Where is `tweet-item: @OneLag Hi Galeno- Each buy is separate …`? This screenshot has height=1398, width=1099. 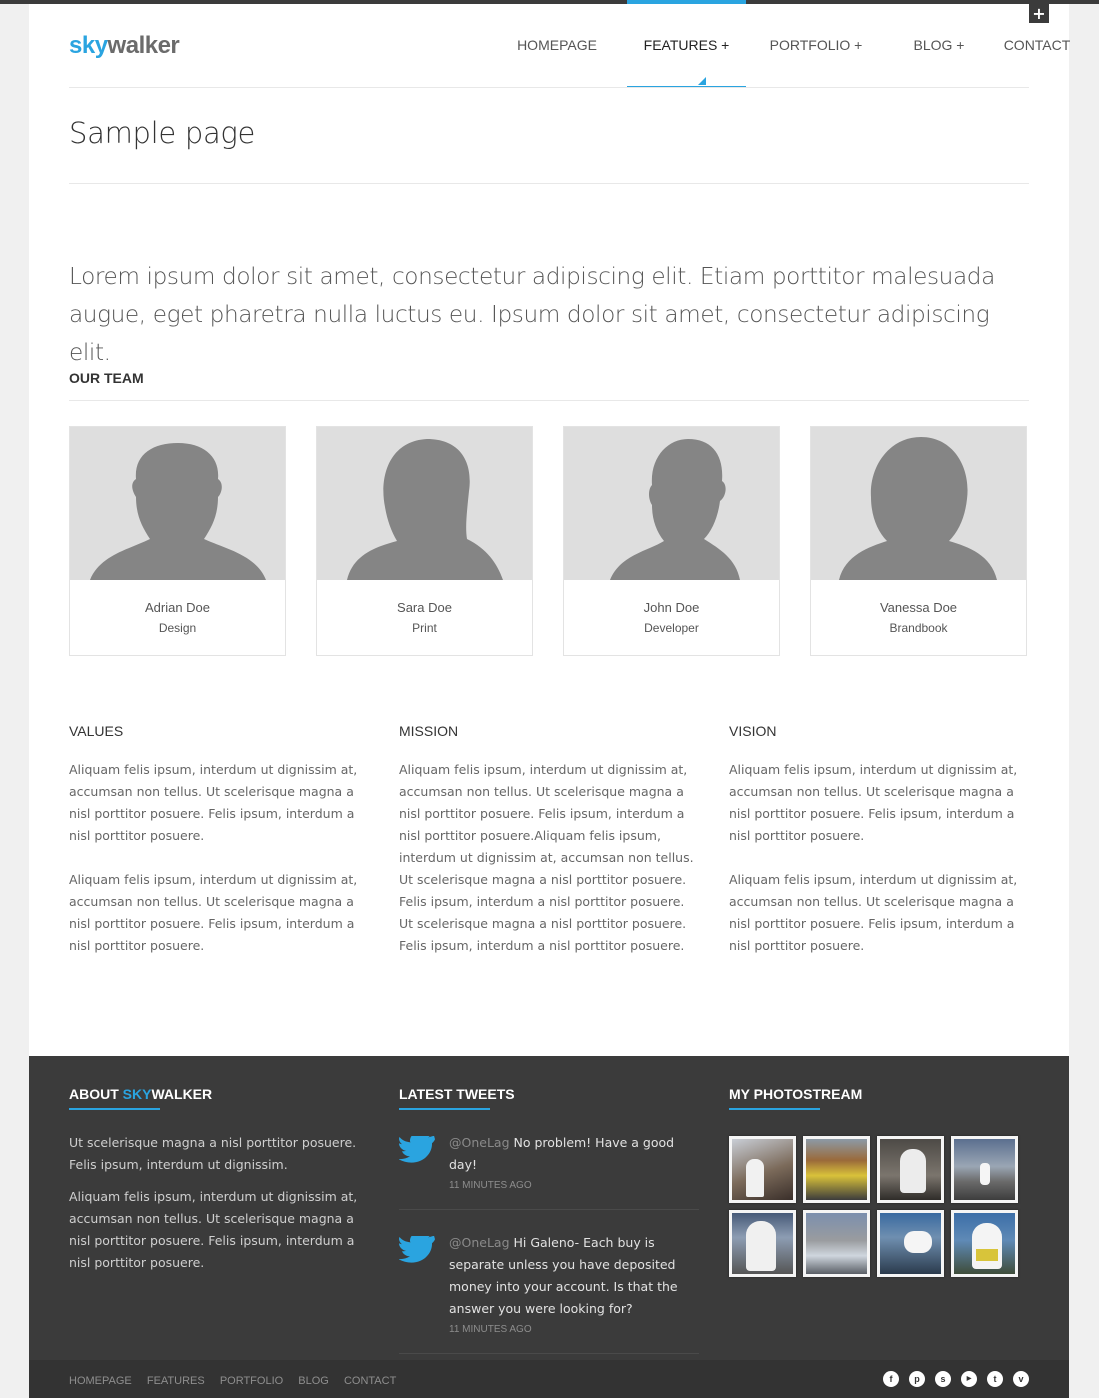 tweet-item: @OneLag Hi Galeno- Each buy is separate … is located at coordinates (549, 1282).